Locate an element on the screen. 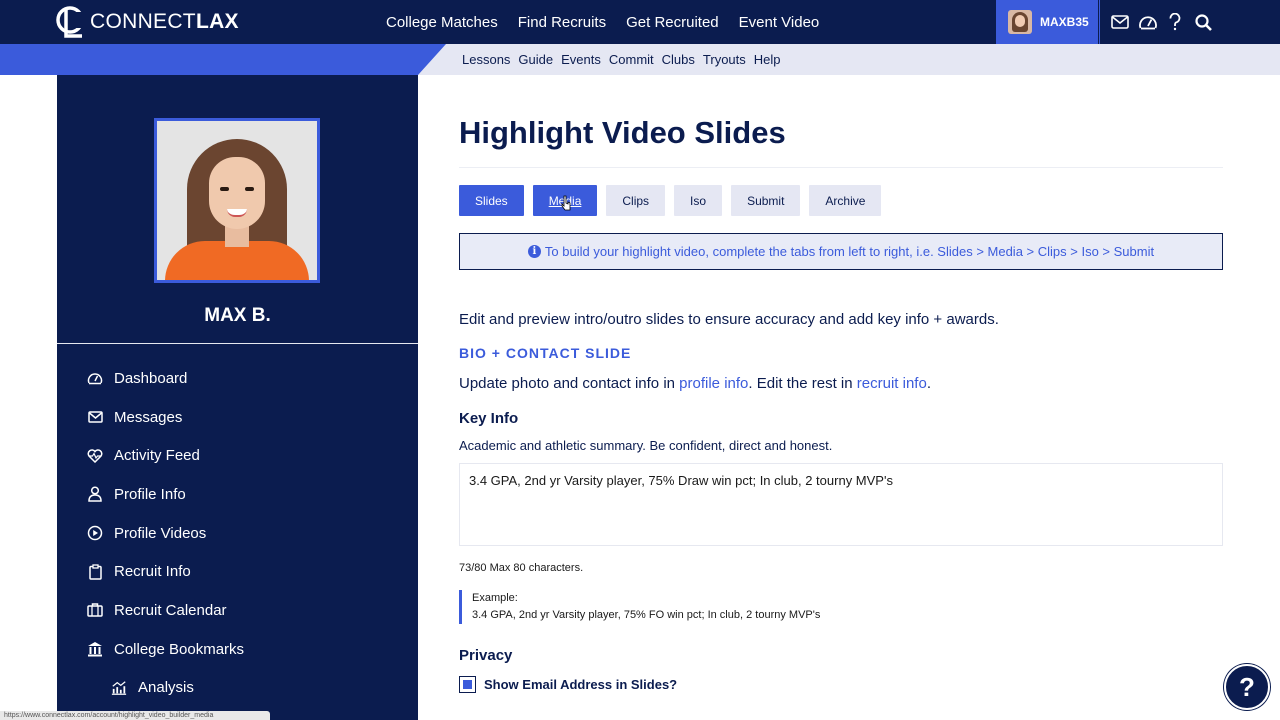 This screenshot has width=1280, height=720. show-email-checkbox is located at coordinates (467, 684).